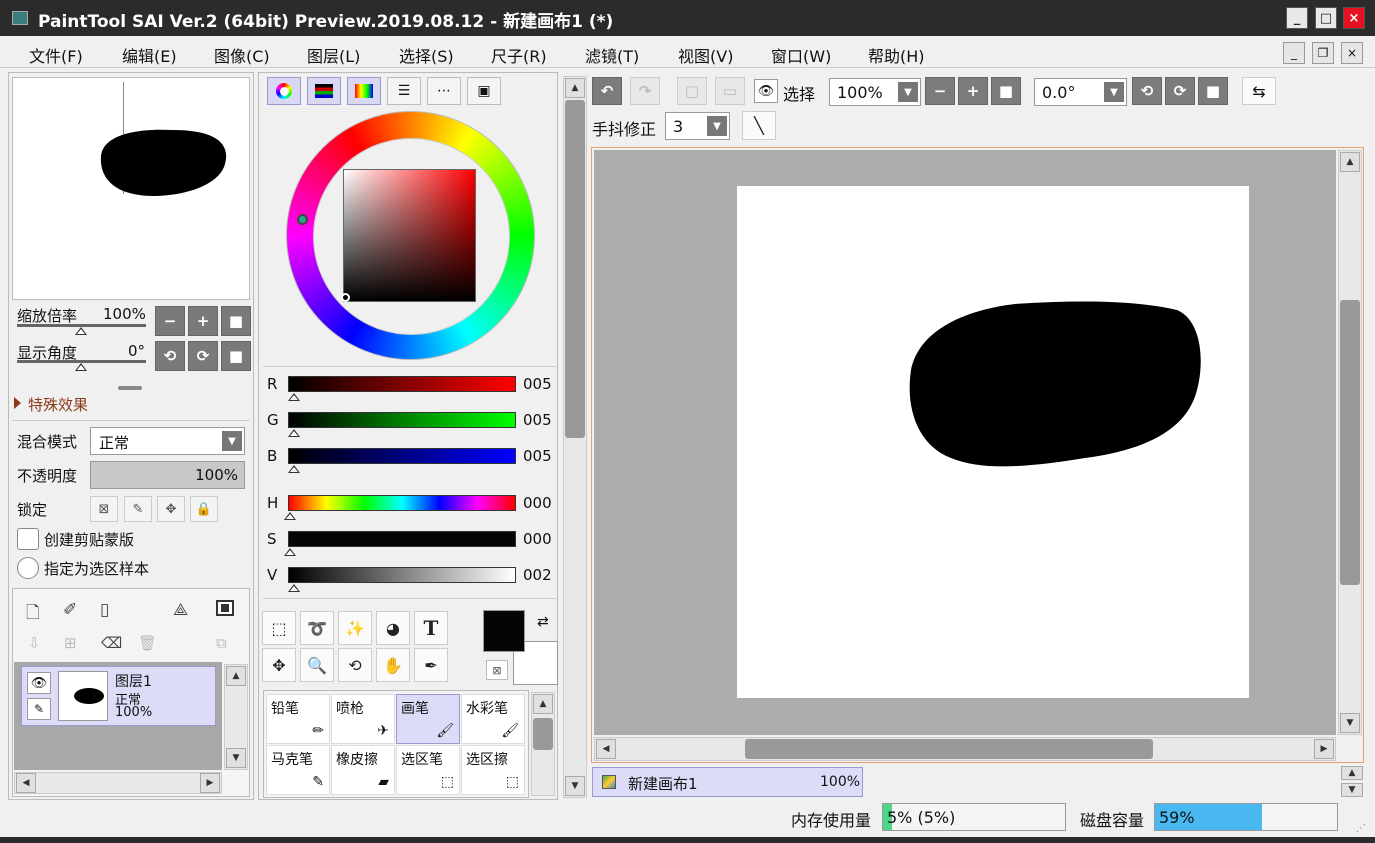 The height and width of the screenshot is (843, 1375). What do you see at coordinates (393, 665) in the screenshot?
I see `hand-icon: ✋` at bounding box center [393, 665].